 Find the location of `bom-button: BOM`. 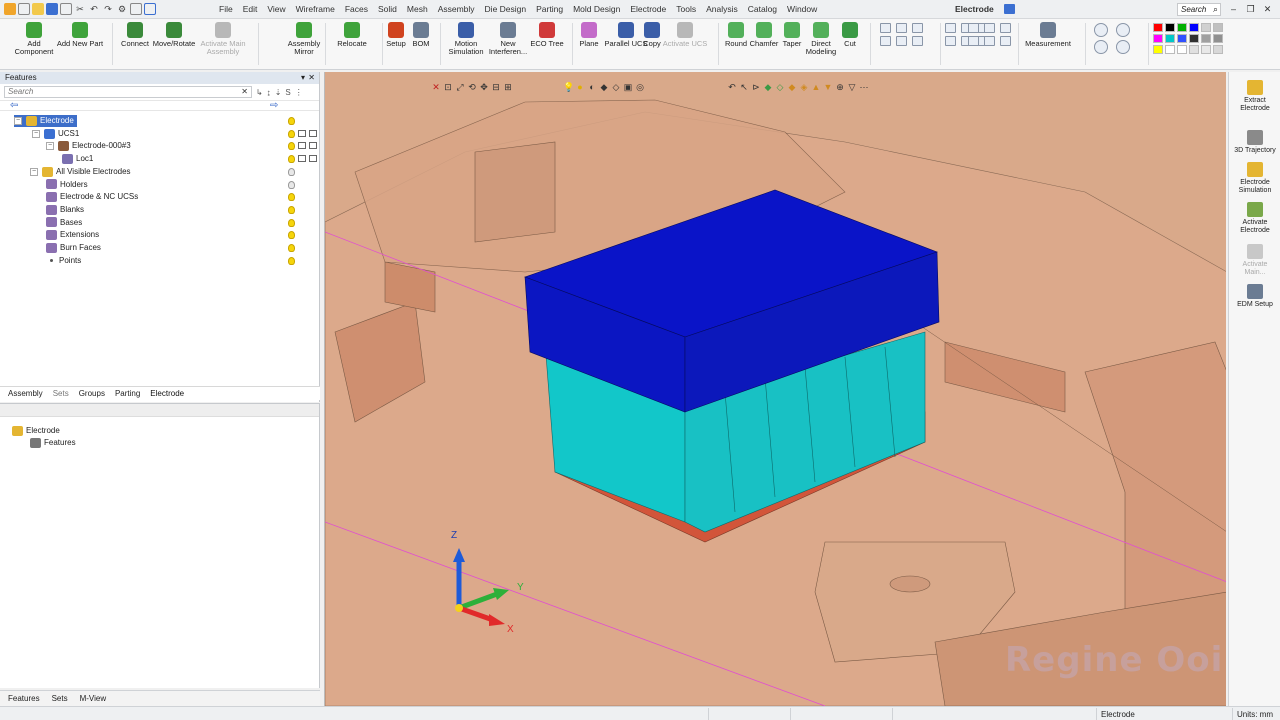

bom-button: BOM is located at coordinates (421, 35).